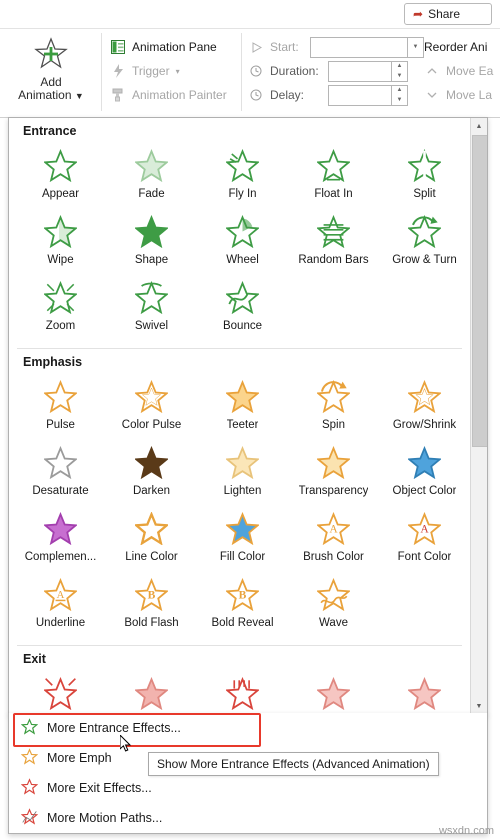 Image resolution: width=500 pixels, height=840 pixels. I want to click on star-emphasis-boldflash: B, so click(151, 594).